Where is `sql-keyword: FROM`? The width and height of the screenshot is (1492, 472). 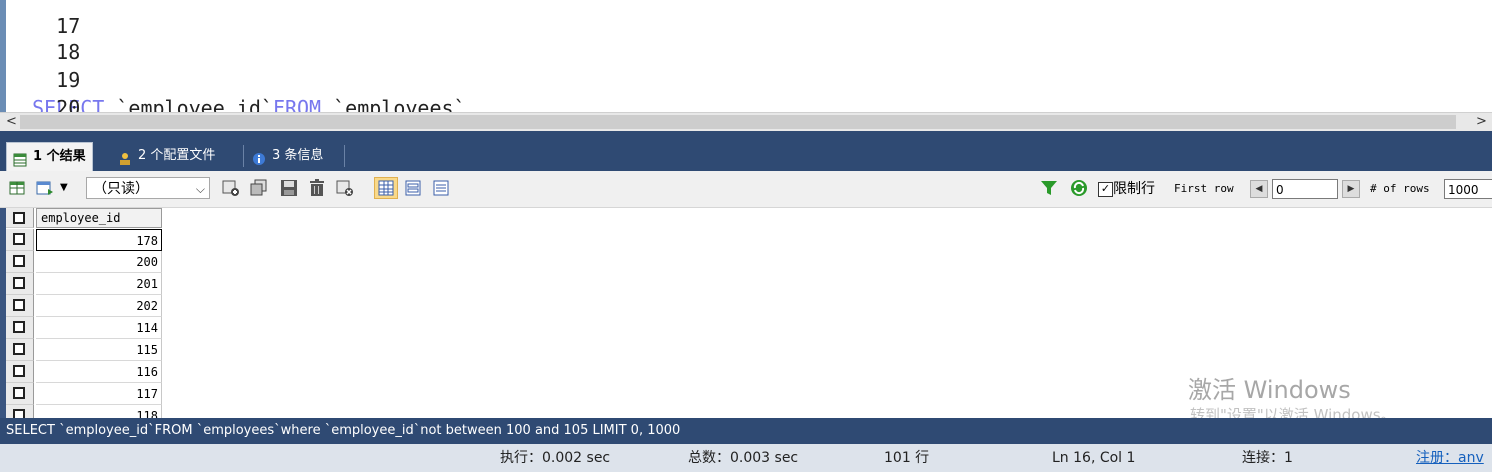
sql-keyword: FROM is located at coordinates (297, 104).